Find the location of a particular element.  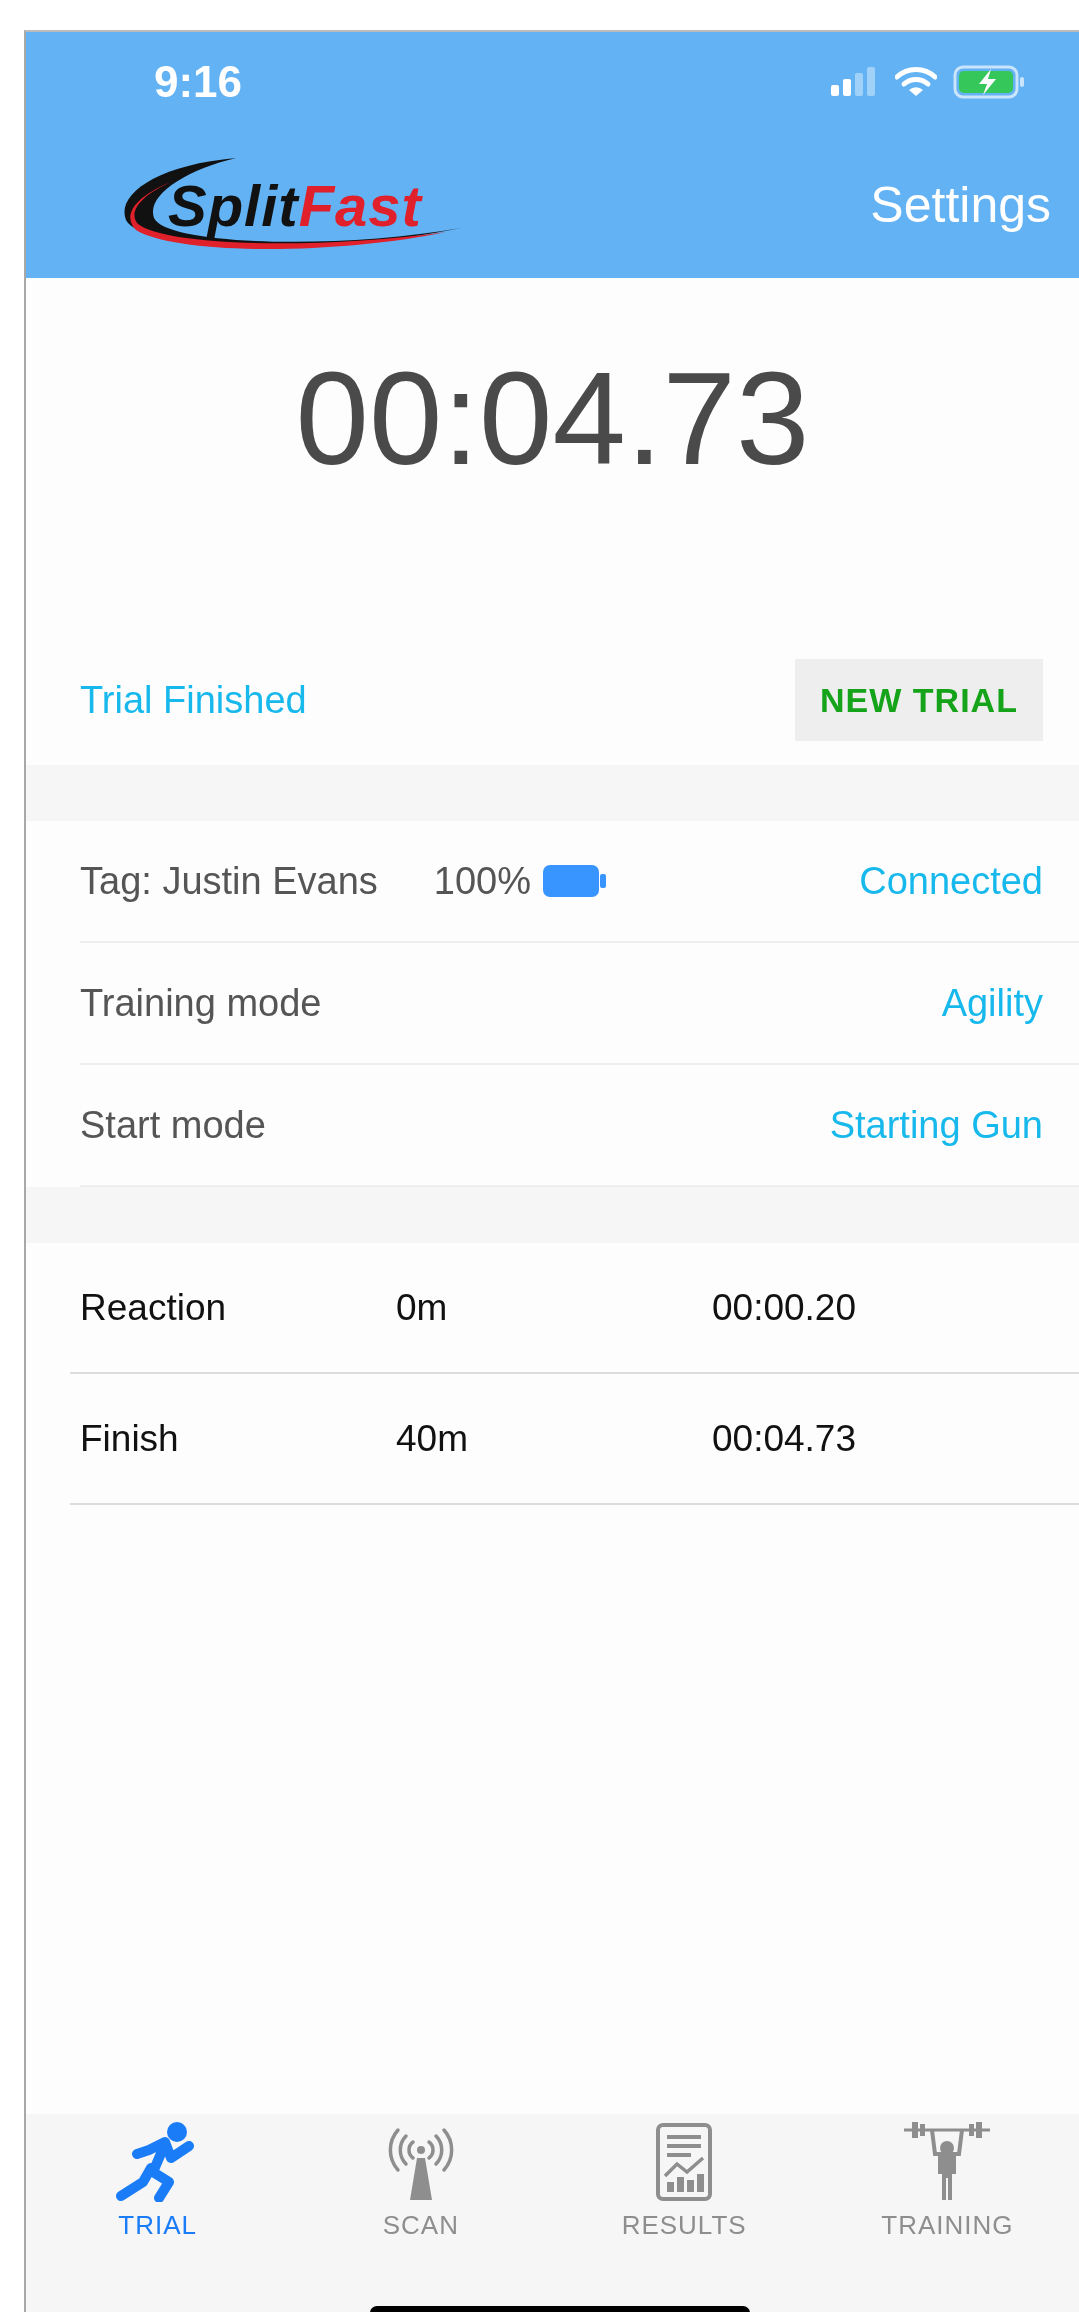

row-value: Agility is located at coordinates (992, 1003).